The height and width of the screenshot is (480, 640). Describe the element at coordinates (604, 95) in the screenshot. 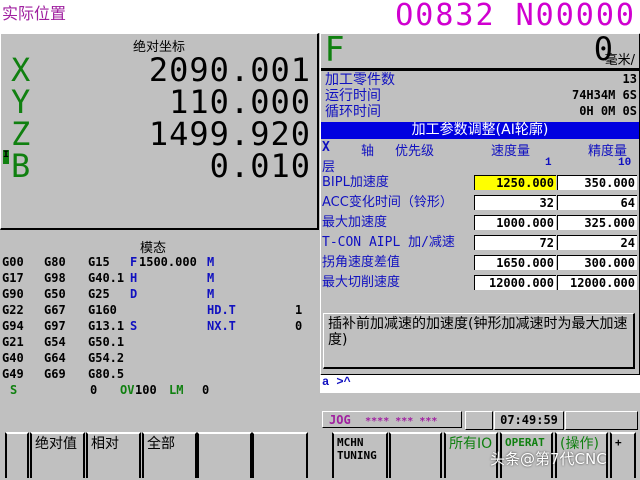

I see `counter-value: 74H34M 6S` at that location.